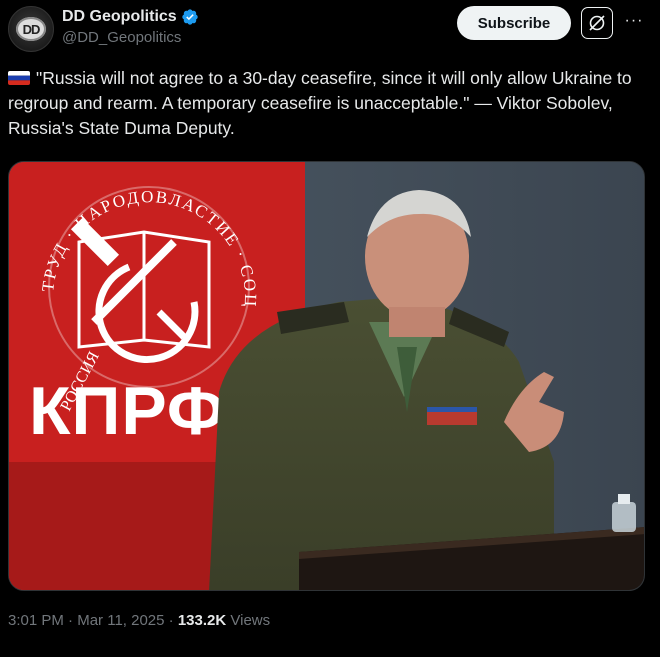  I want to click on subscribe-button: Subscribe, so click(514, 23).